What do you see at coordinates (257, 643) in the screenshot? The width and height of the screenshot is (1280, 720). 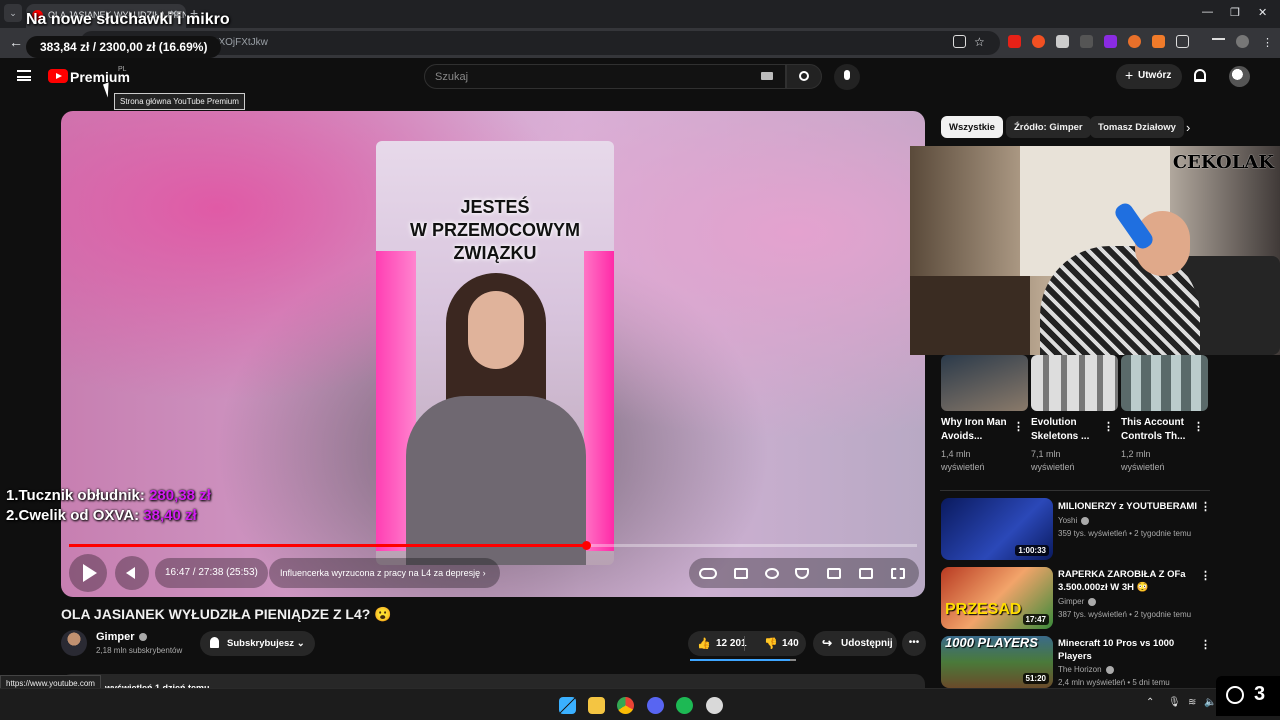 I see `subscribe-button: Subskrybujesz ⌄` at bounding box center [257, 643].